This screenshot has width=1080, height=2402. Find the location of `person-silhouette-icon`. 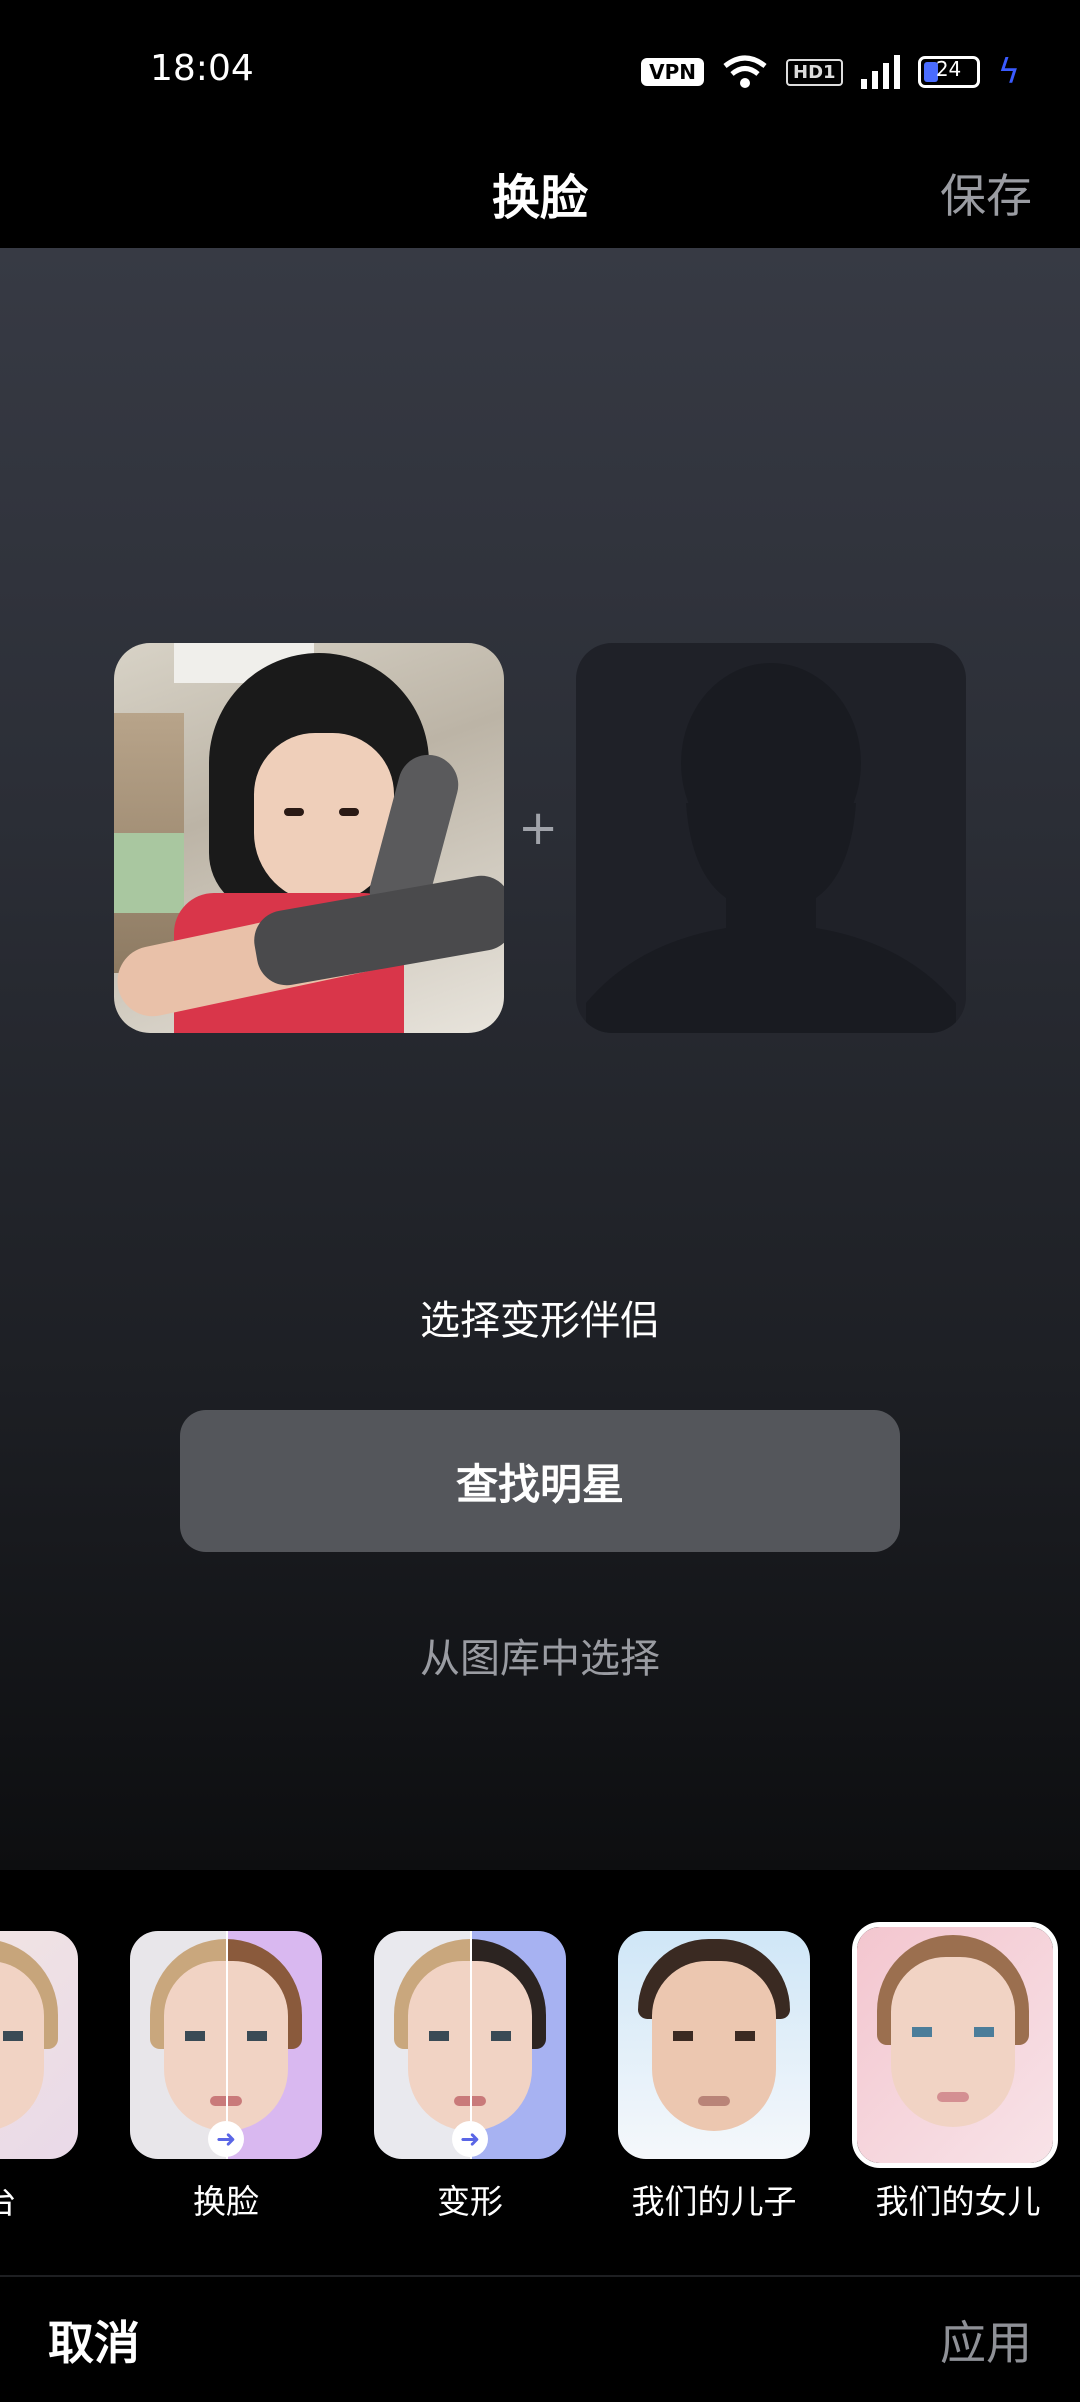

person-silhouette-icon is located at coordinates (771, 848).